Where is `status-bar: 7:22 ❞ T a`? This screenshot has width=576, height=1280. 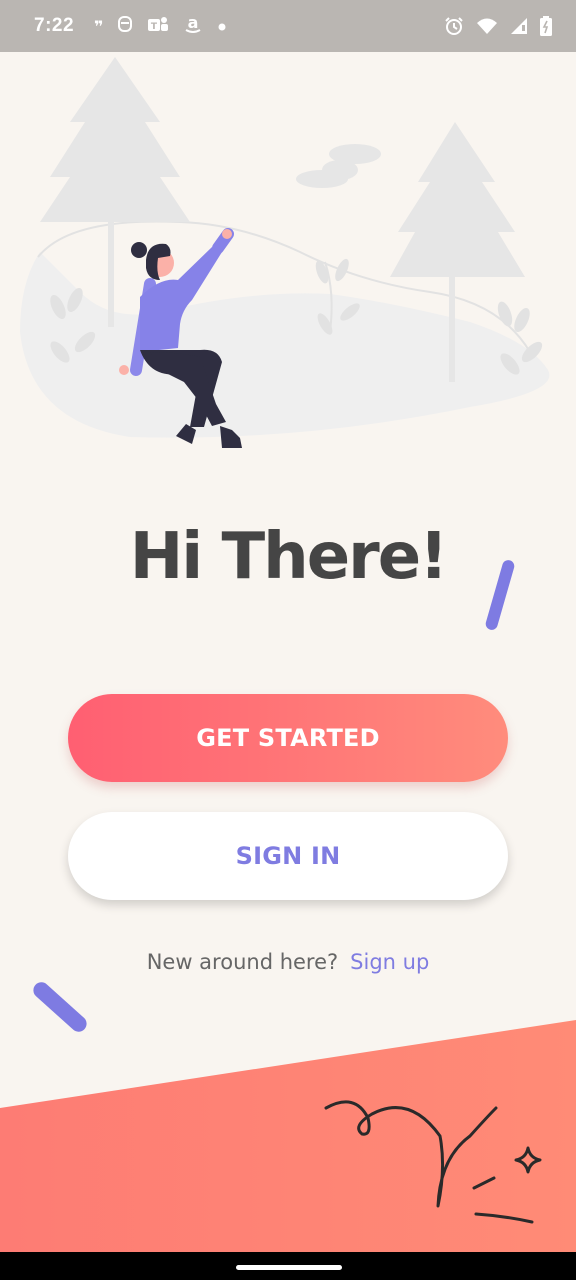 status-bar: 7:22 ❞ T a is located at coordinates (288, 26).